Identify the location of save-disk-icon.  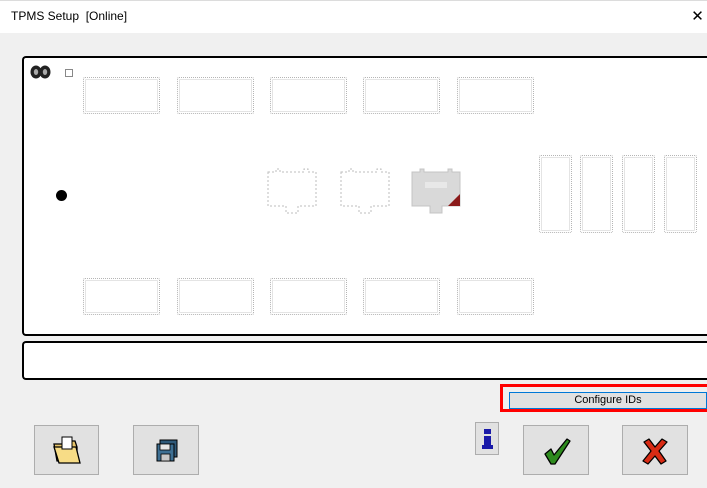
(167, 450).